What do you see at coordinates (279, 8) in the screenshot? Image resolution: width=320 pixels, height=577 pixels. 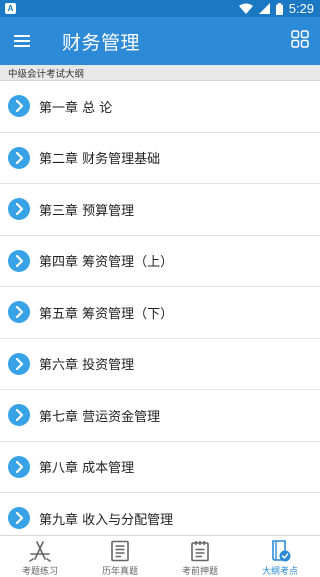 I see `battery-icon` at bounding box center [279, 8].